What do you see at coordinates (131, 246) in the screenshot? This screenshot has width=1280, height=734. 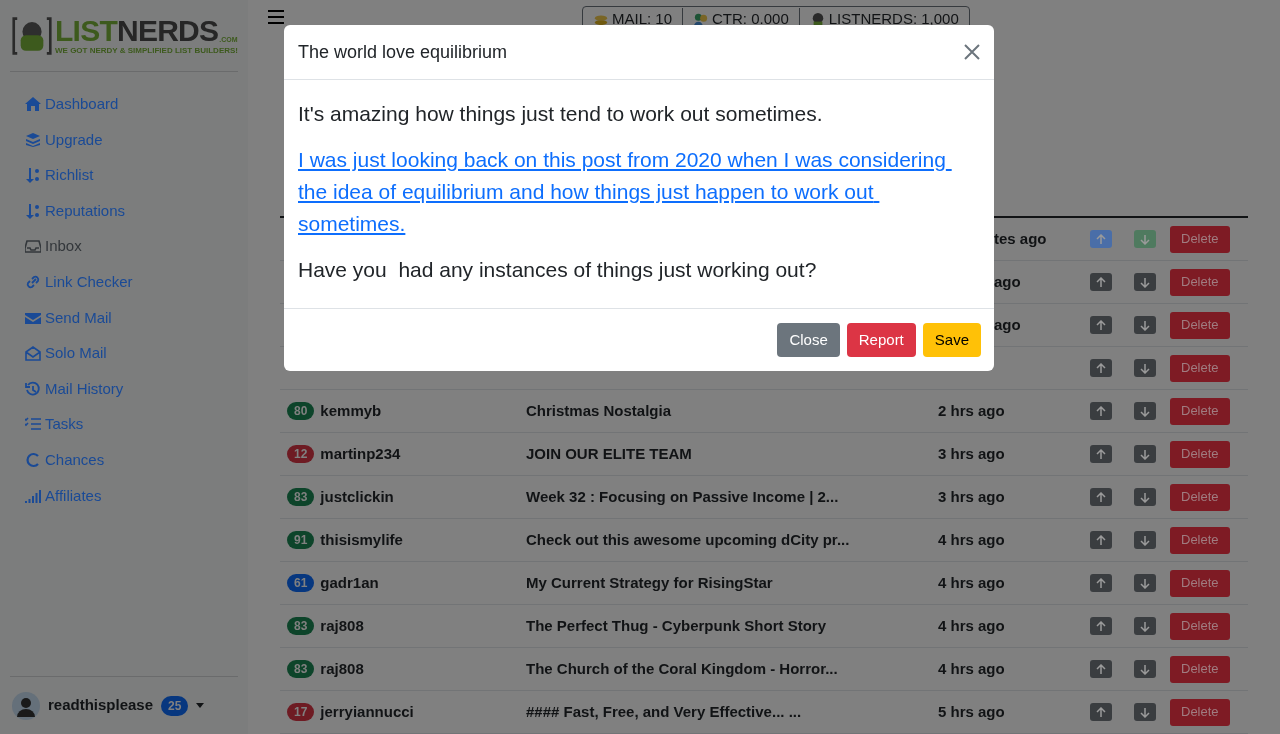 I see `sidebar-item: Inbox` at bounding box center [131, 246].